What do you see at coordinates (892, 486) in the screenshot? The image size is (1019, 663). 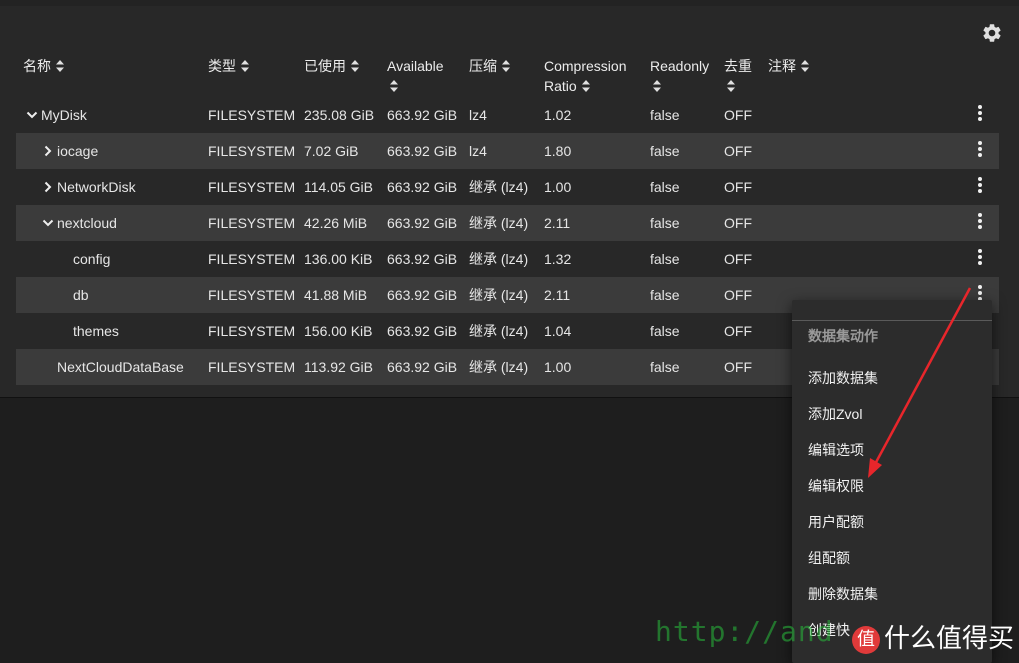 I see `menu-item-edit-permissions: 编辑权限` at bounding box center [892, 486].